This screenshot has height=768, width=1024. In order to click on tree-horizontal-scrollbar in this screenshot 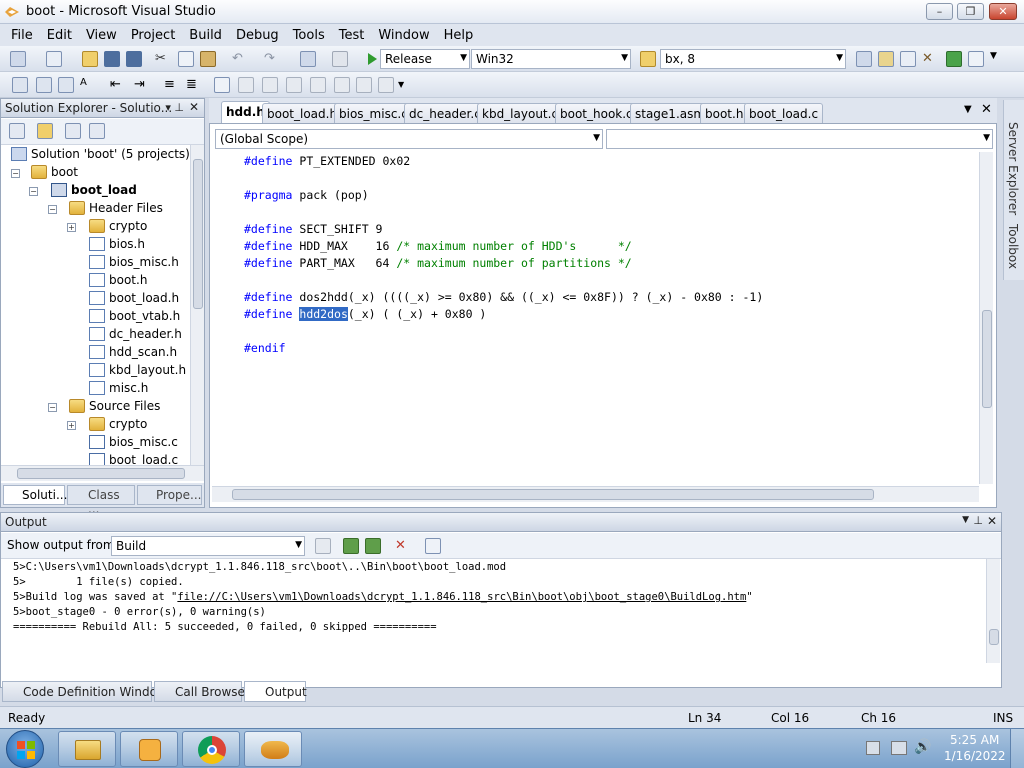, I will do `click(102, 473)`.